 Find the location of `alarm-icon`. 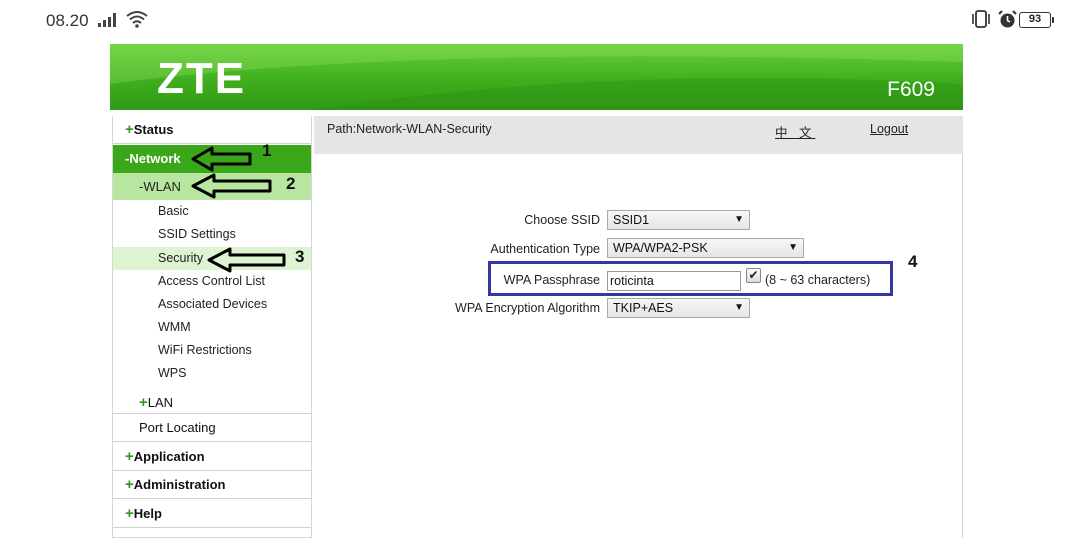

alarm-icon is located at coordinates (1007, 19).